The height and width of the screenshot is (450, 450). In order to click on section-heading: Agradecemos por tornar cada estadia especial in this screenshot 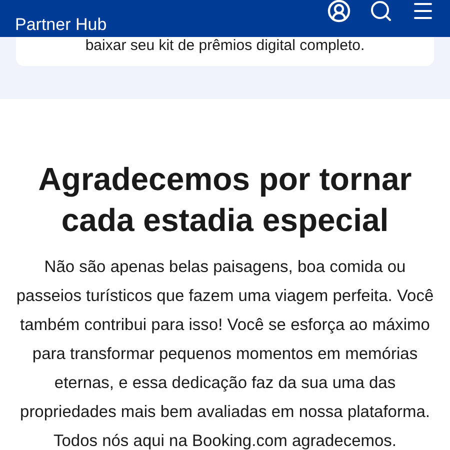, I will do `click(225, 200)`.